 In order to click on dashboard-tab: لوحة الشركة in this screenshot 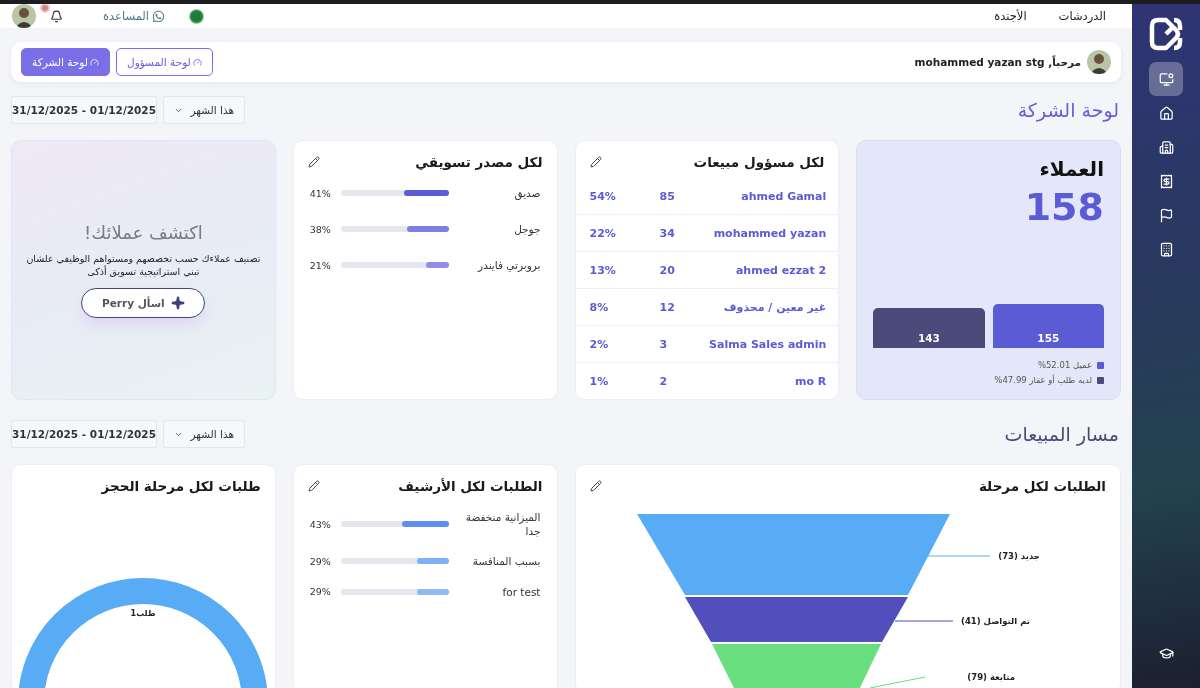, I will do `click(65, 62)`.